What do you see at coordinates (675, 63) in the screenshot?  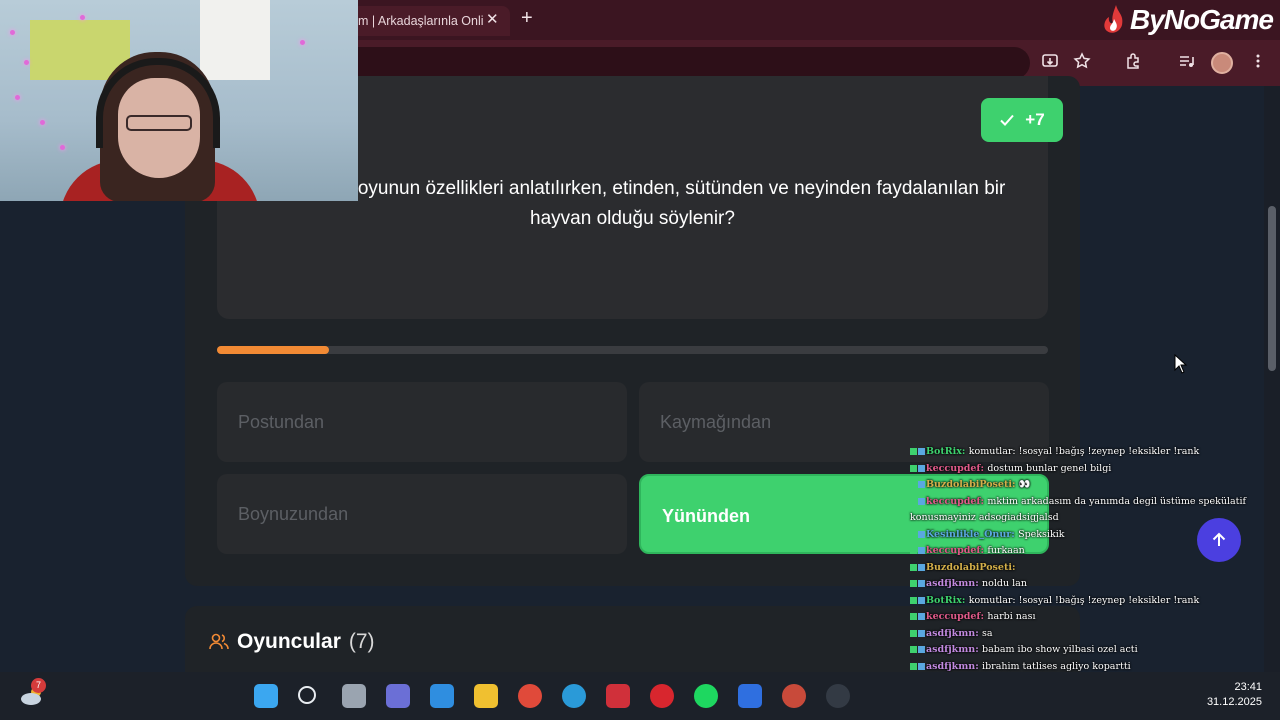 I see `address-bar` at bounding box center [675, 63].